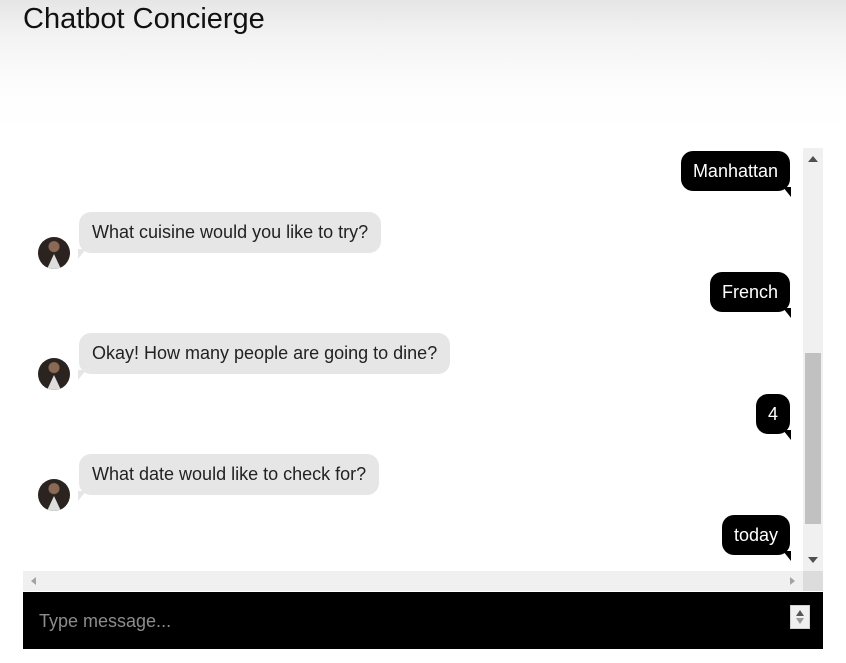  I want to click on vertical-scrollbar, so click(813, 359).